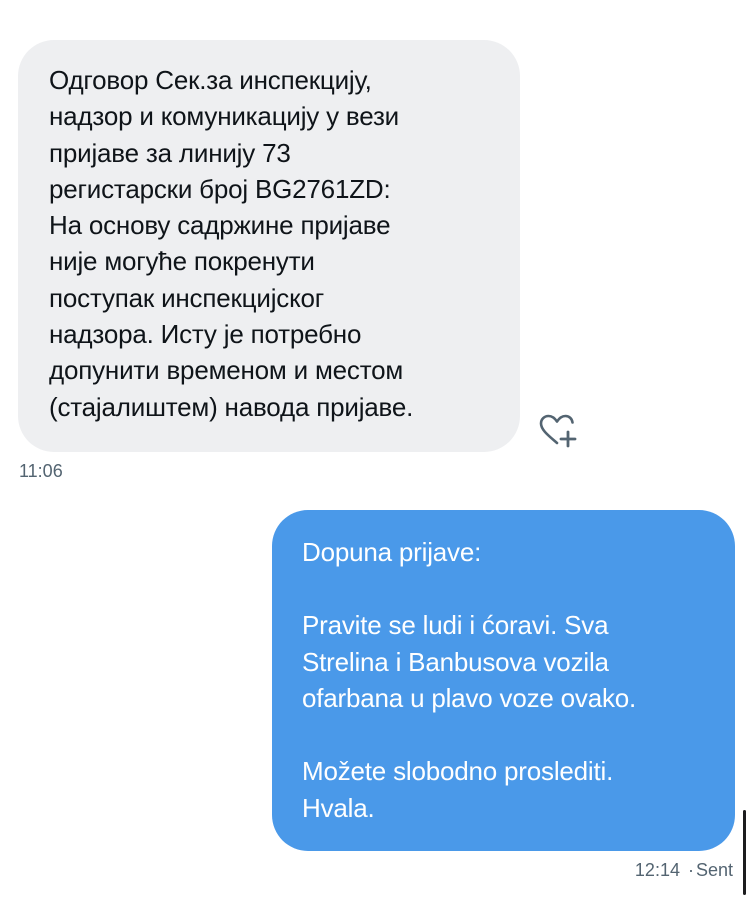  What do you see at coordinates (744, 852) in the screenshot?
I see `scrollbar` at bounding box center [744, 852].